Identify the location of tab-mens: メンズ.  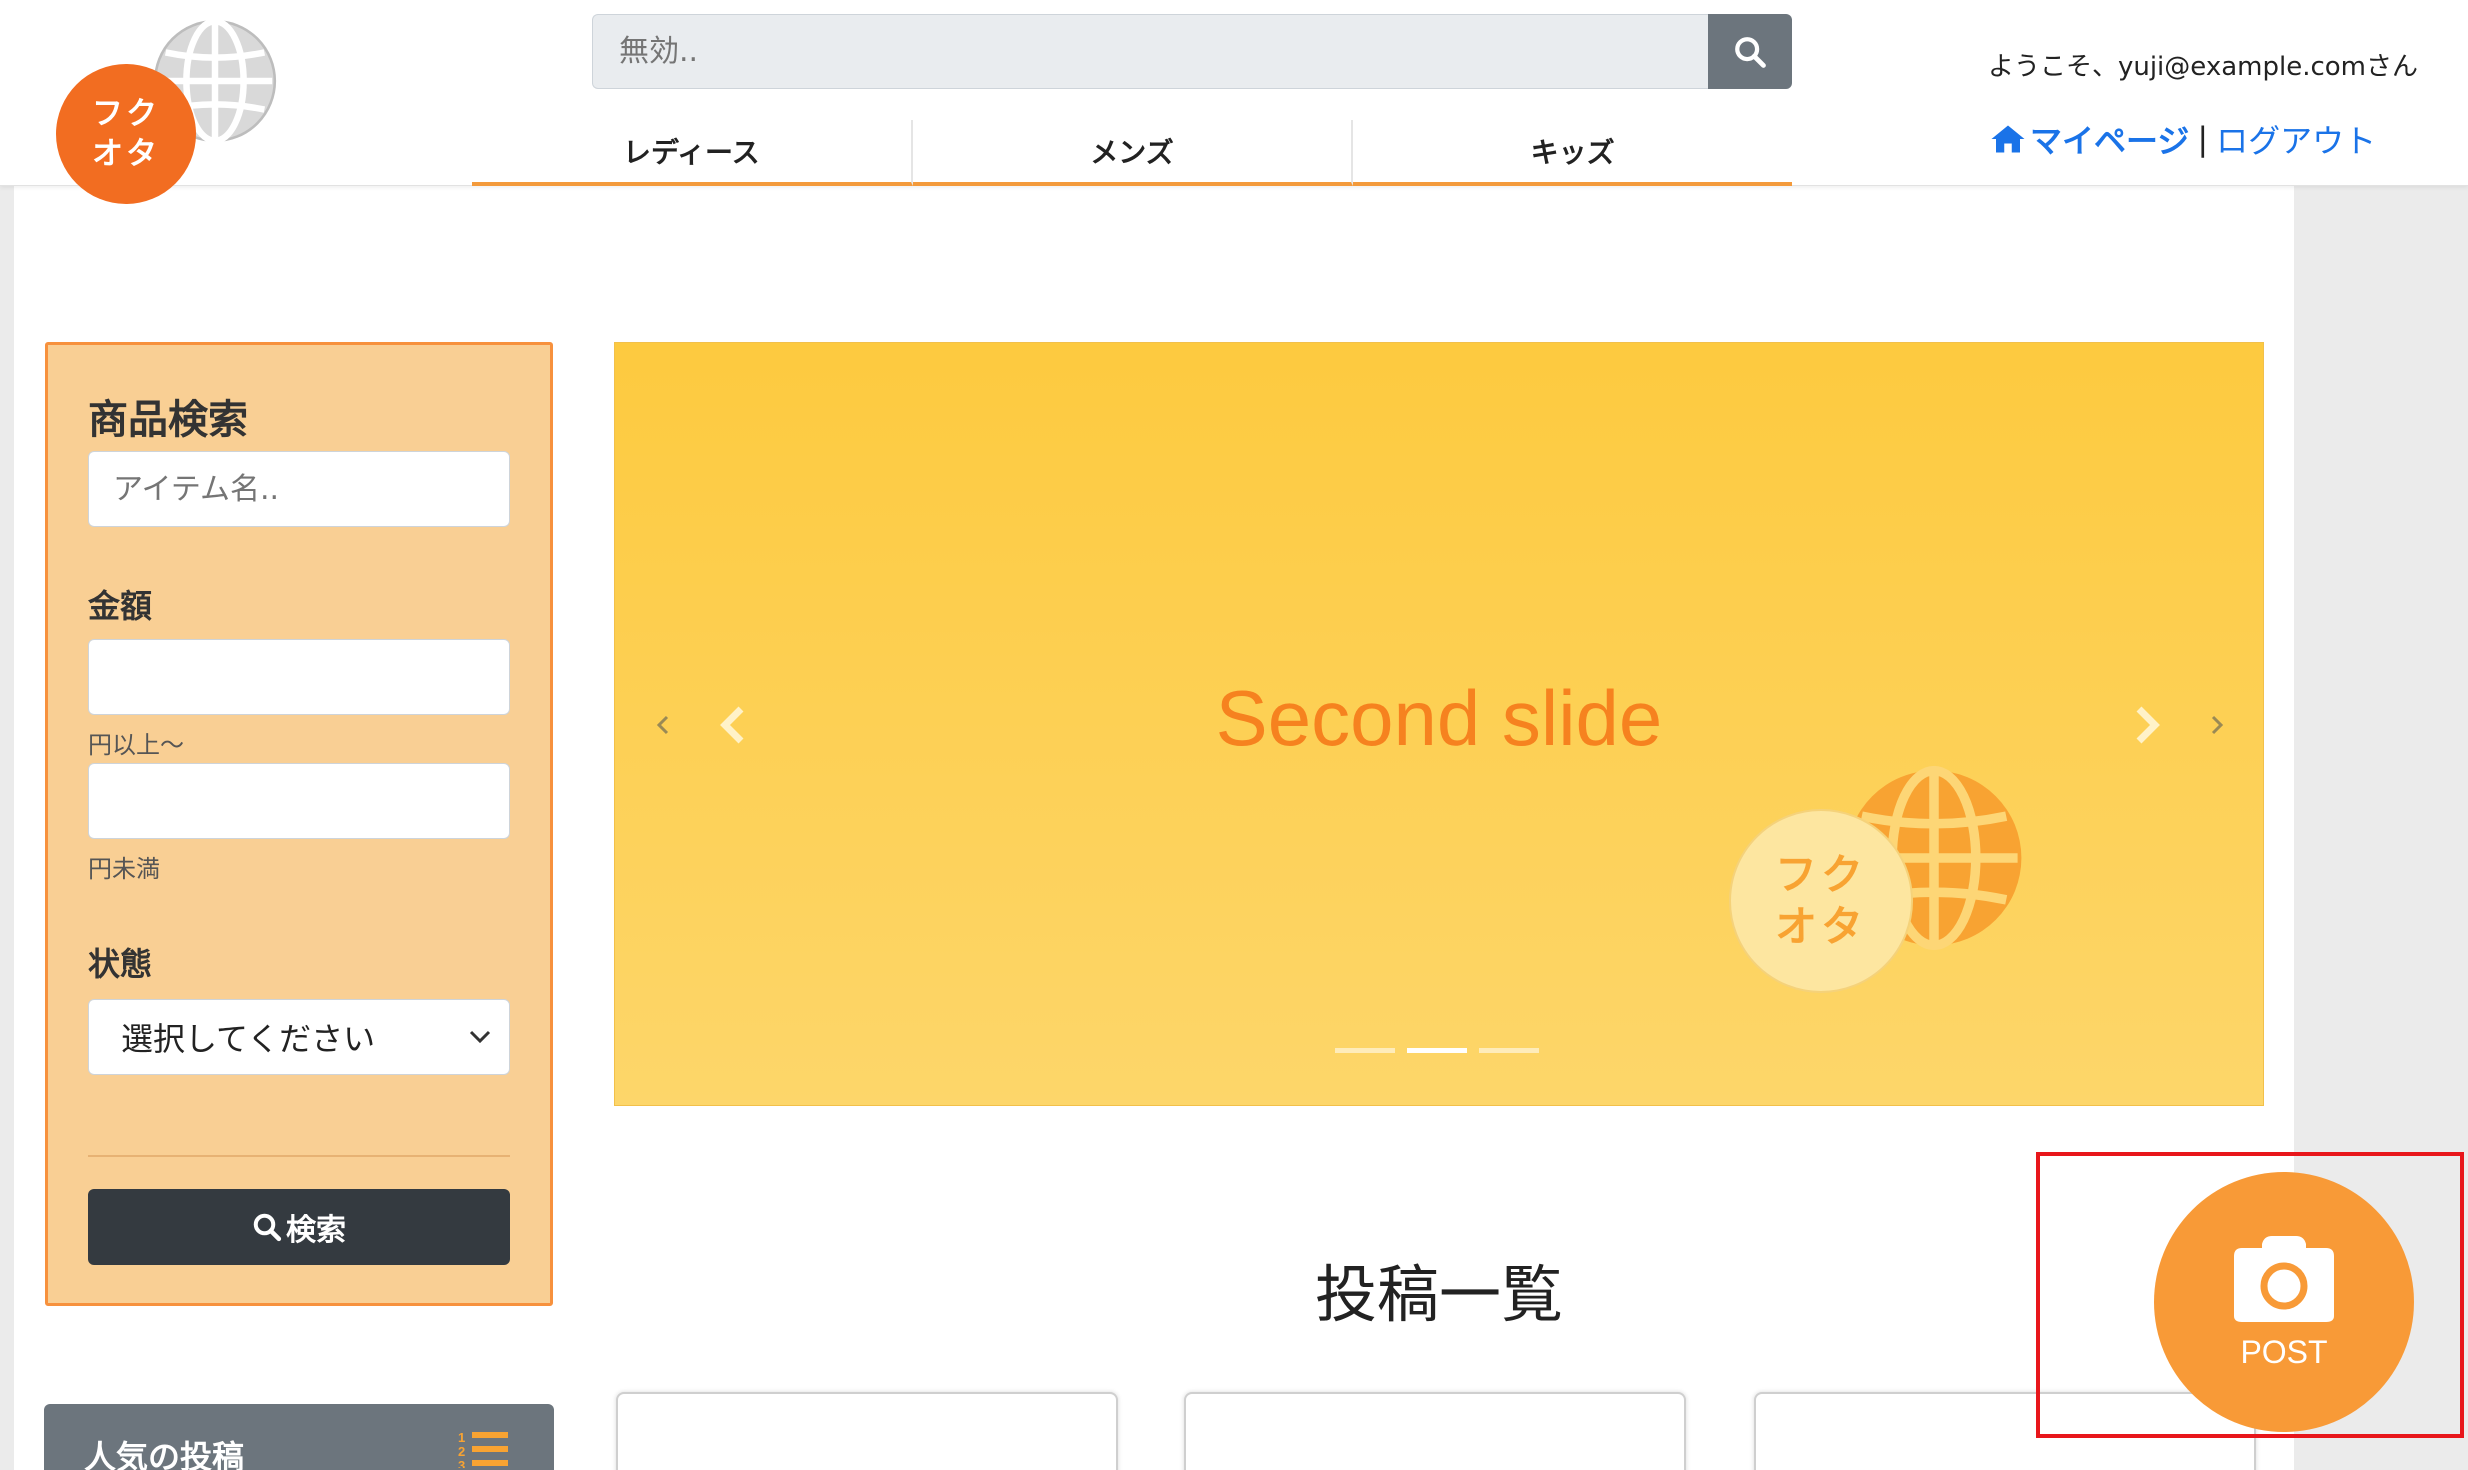
(1133, 153).